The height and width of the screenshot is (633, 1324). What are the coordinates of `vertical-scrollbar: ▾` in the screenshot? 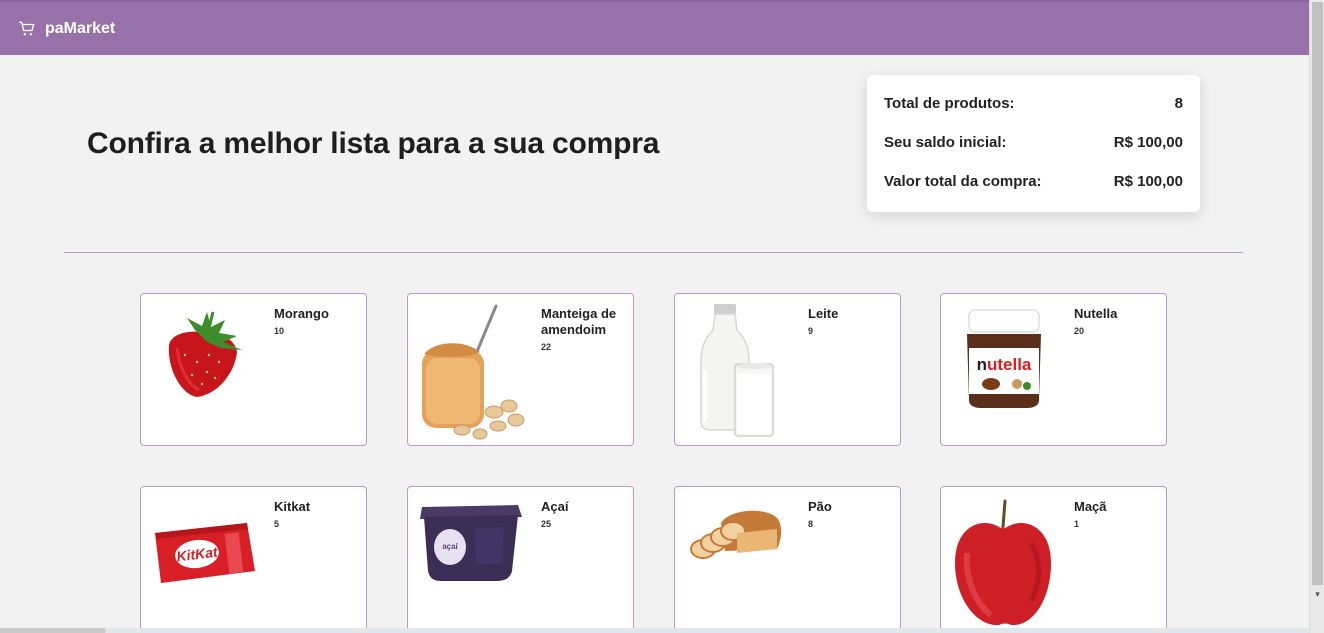 It's located at (1316, 316).